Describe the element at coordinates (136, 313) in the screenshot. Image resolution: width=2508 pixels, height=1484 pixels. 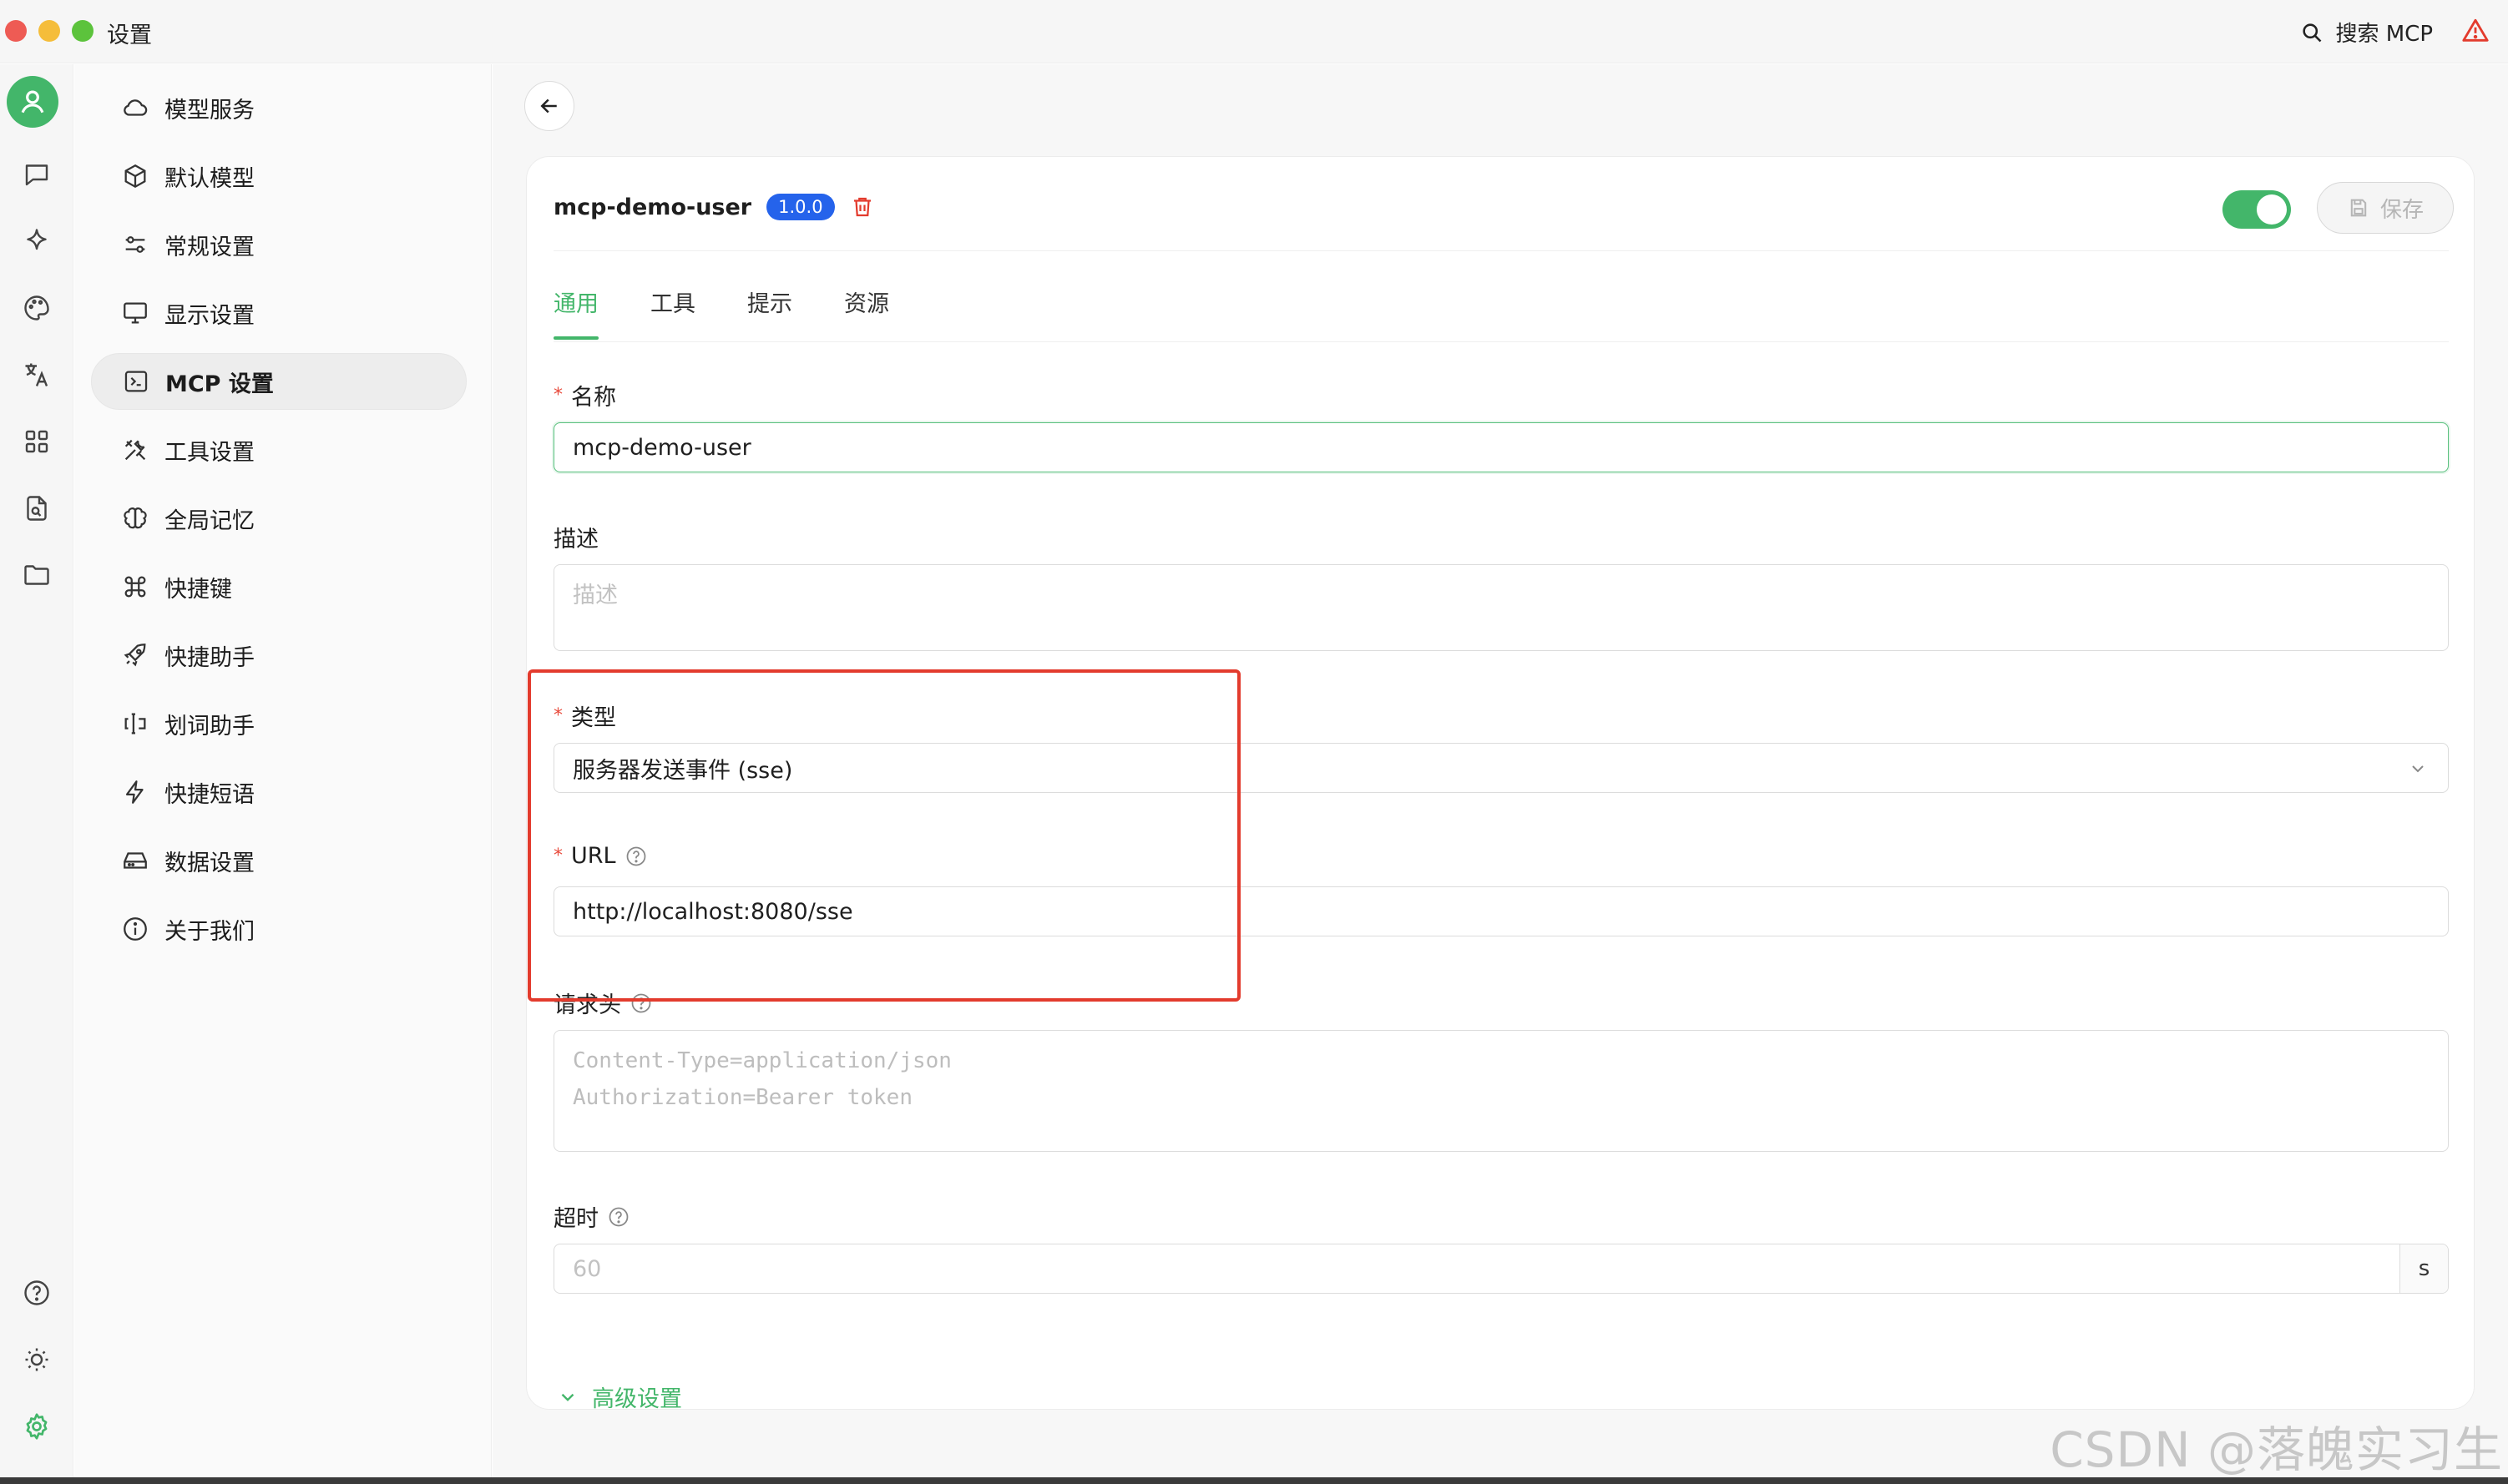
I see `monitor-icon` at that location.